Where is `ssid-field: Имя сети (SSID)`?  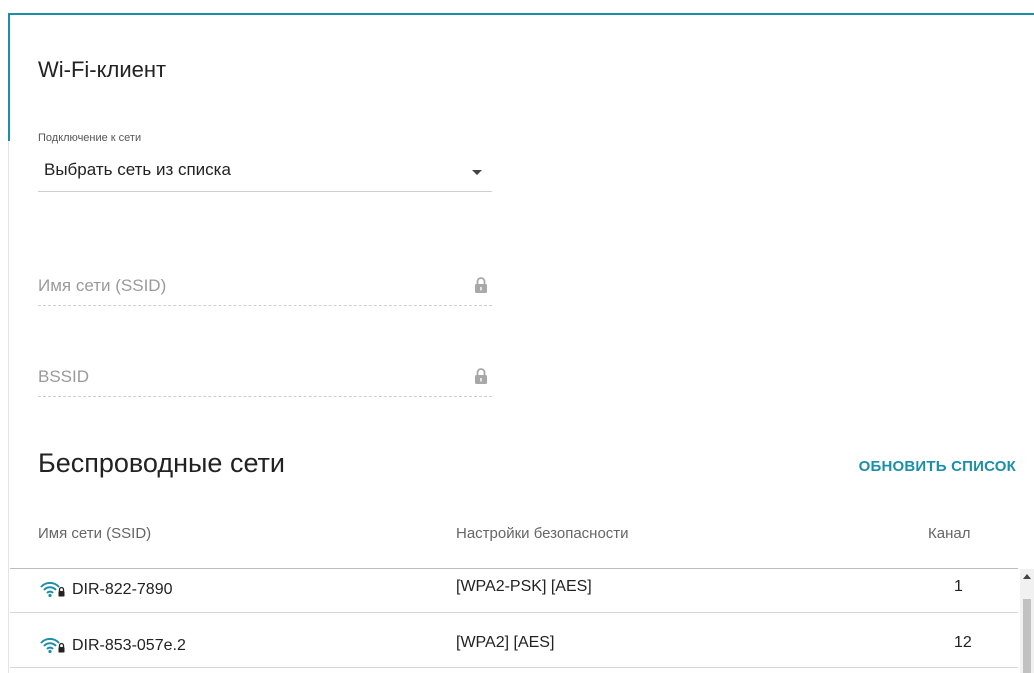 ssid-field: Имя сети (SSID) is located at coordinates (265, 287).